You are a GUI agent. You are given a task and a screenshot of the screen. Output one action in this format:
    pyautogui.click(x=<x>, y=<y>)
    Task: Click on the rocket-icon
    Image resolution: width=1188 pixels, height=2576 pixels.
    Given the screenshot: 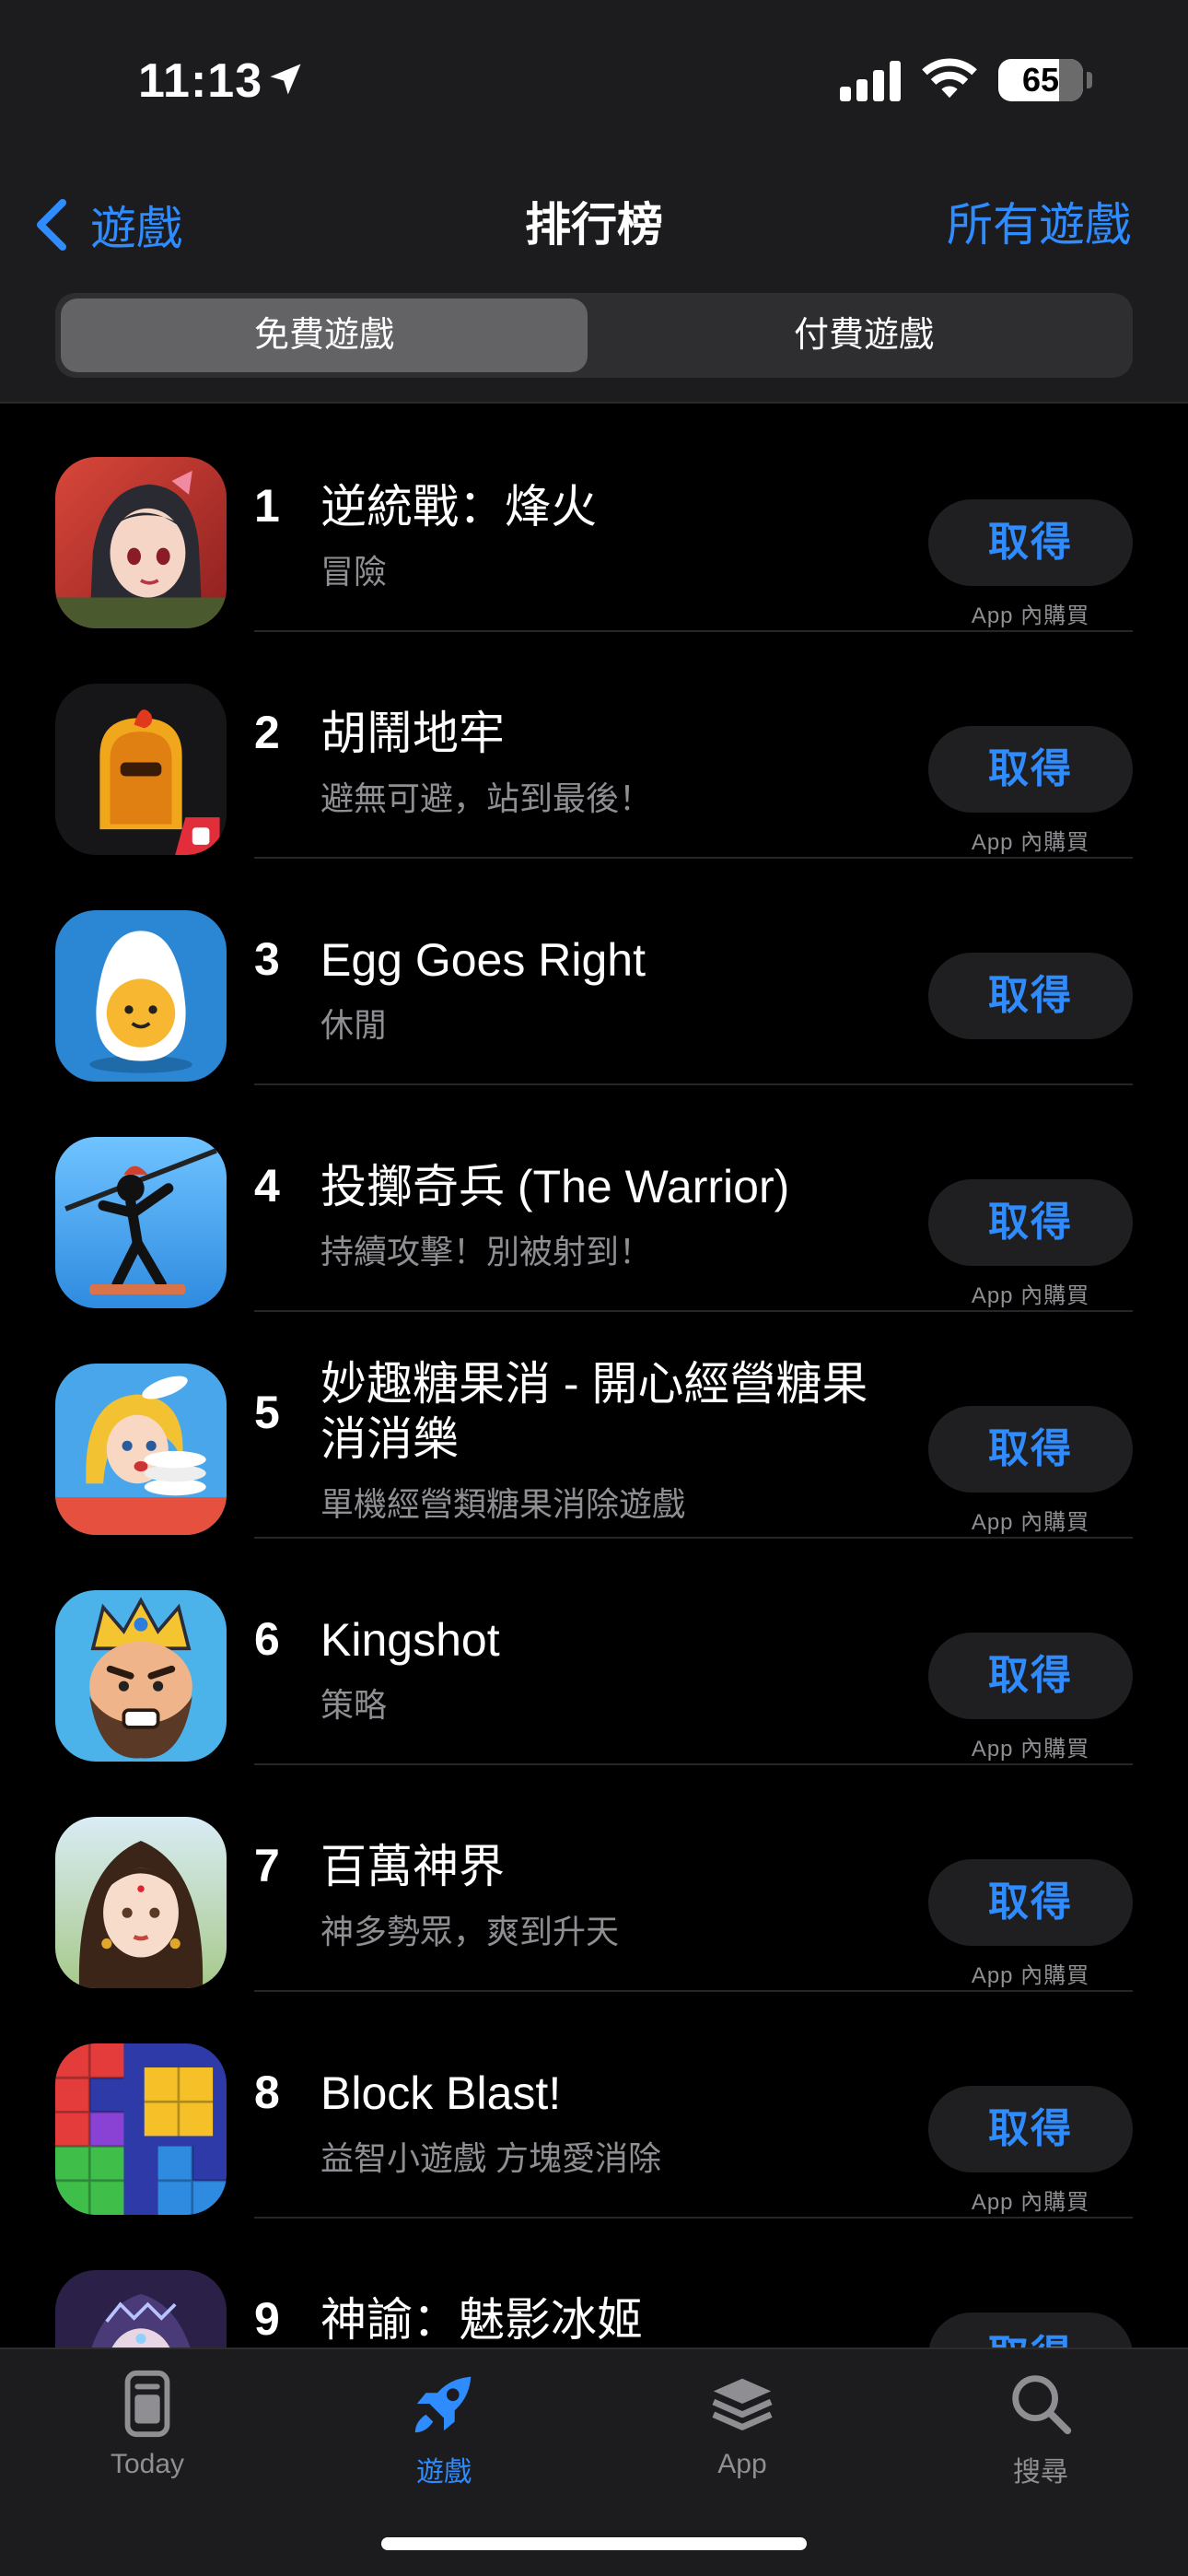 What is the action you would take?
    pyautogui.click(x=443, y=2404)
    